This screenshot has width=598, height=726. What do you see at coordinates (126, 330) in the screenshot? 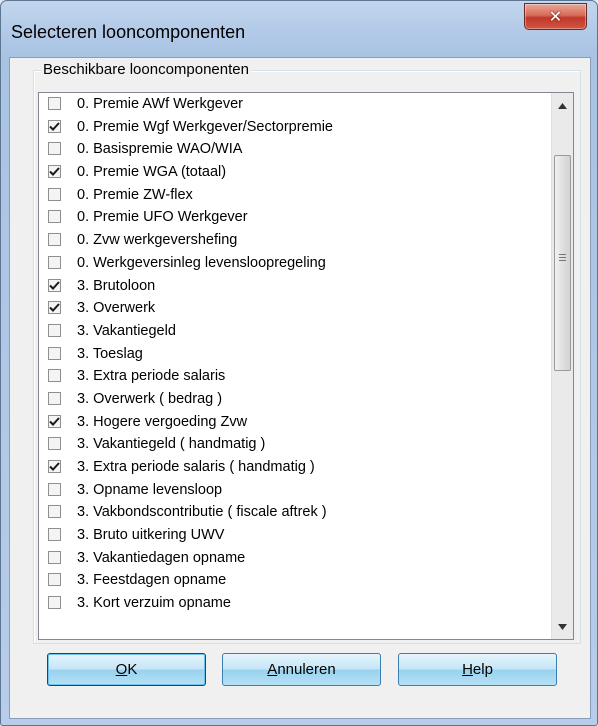
I see `checklist-item-label: 3. Vakantiegeld` at bounding box center [126, 330].